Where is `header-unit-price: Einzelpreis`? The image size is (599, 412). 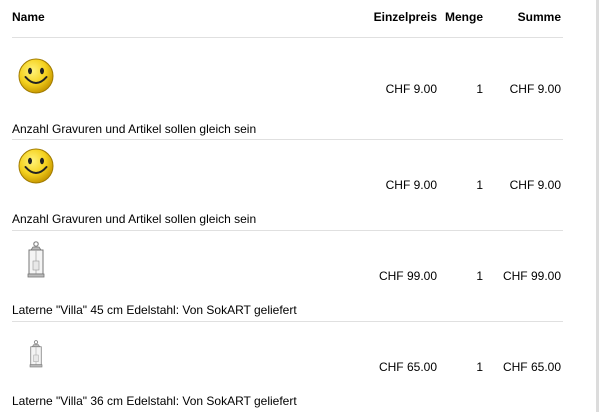 header-unit-price: Einzelpreis is located at coordinates (405, 17).